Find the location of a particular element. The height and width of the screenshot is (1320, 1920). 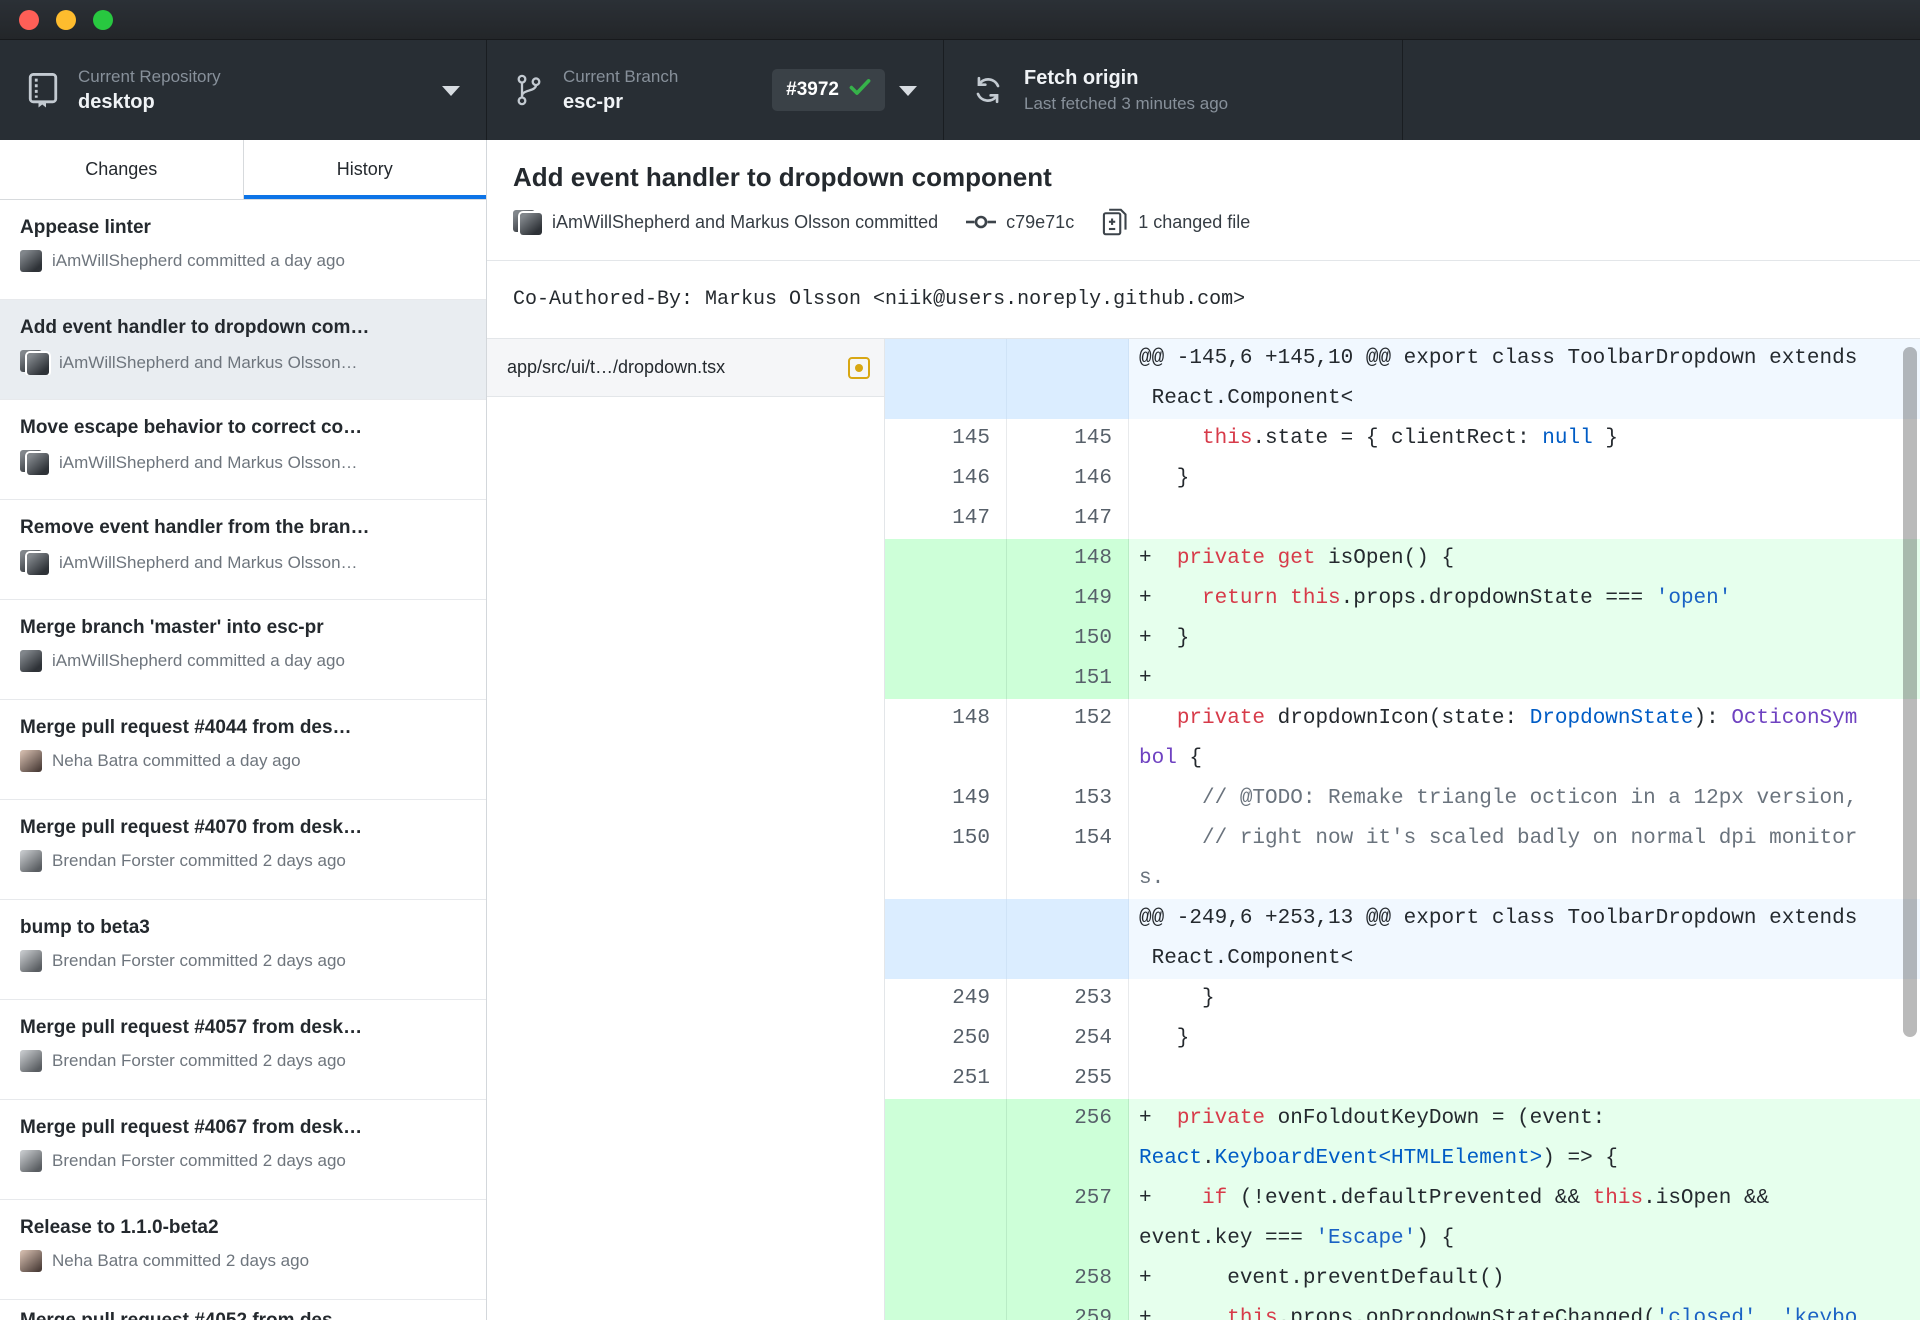

commit-sha: c79e71c is located at coordinates (1040, 221).